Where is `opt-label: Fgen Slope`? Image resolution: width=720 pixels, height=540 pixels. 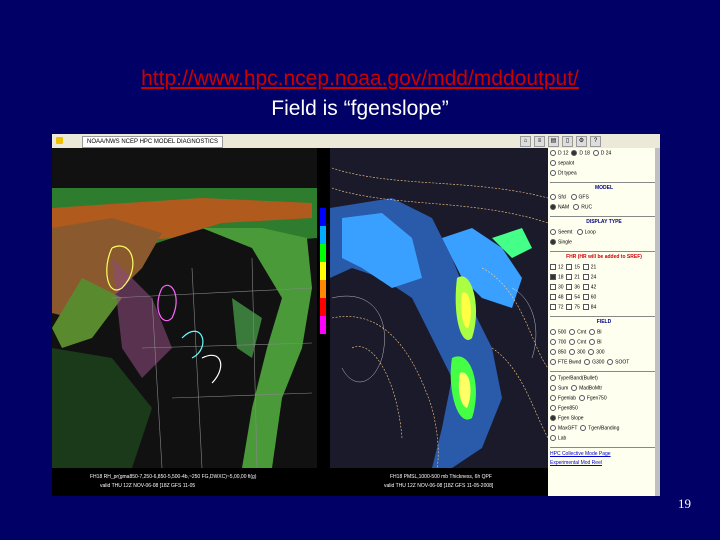 opt-label: Fgen Slope is located at coordinates (571, 418).